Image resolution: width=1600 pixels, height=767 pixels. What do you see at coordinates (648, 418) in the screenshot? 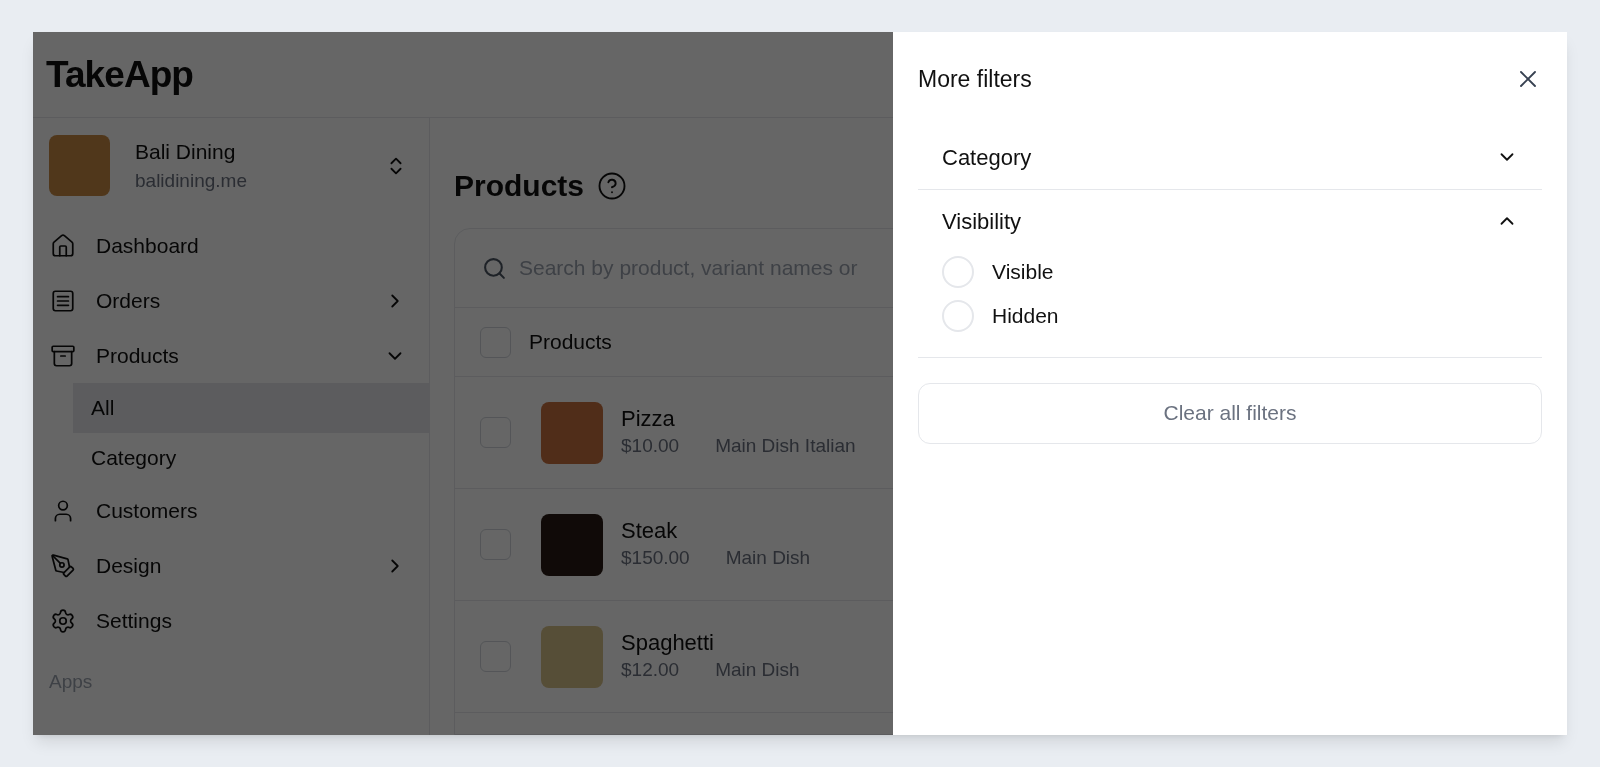
I see `product-name: Pizza` at bounding box center [648, 418].